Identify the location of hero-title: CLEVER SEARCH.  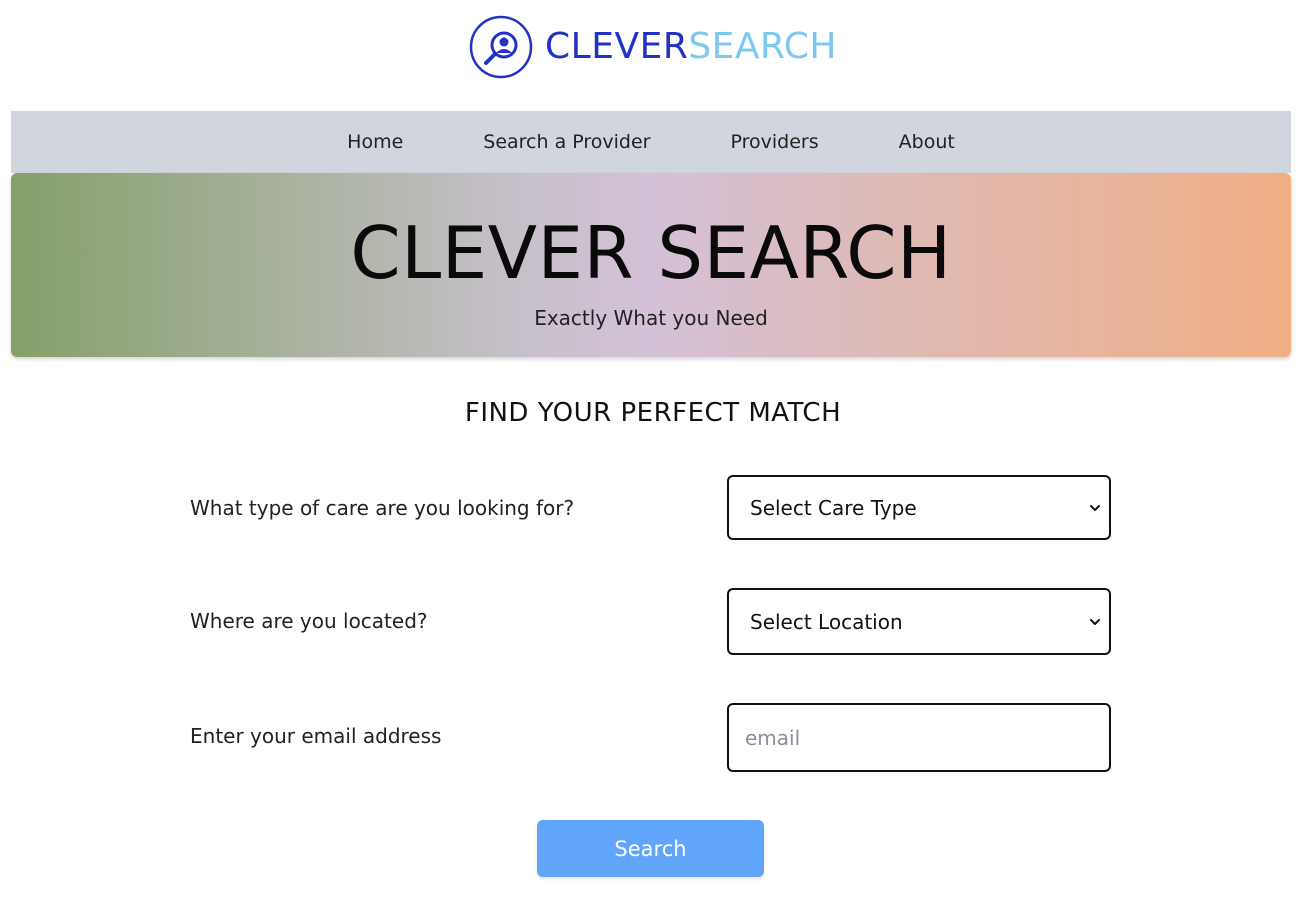
(651, 253).